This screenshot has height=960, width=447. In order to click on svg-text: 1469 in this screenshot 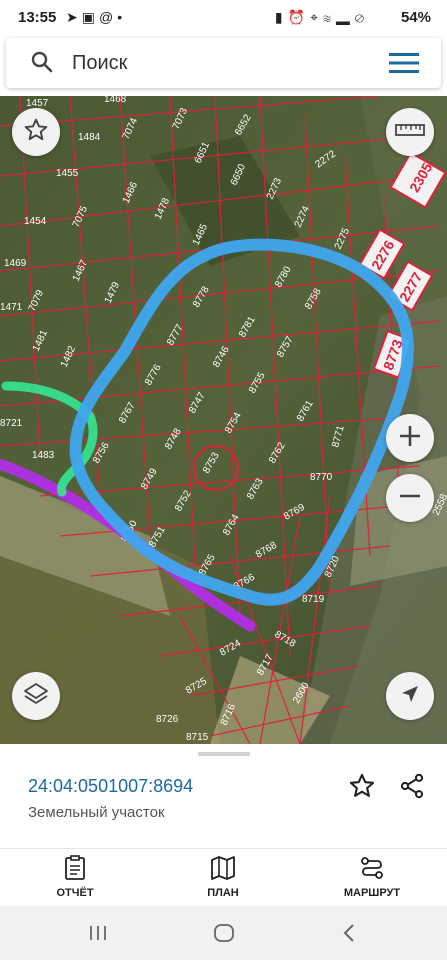, I will do `click(15, 263)`.